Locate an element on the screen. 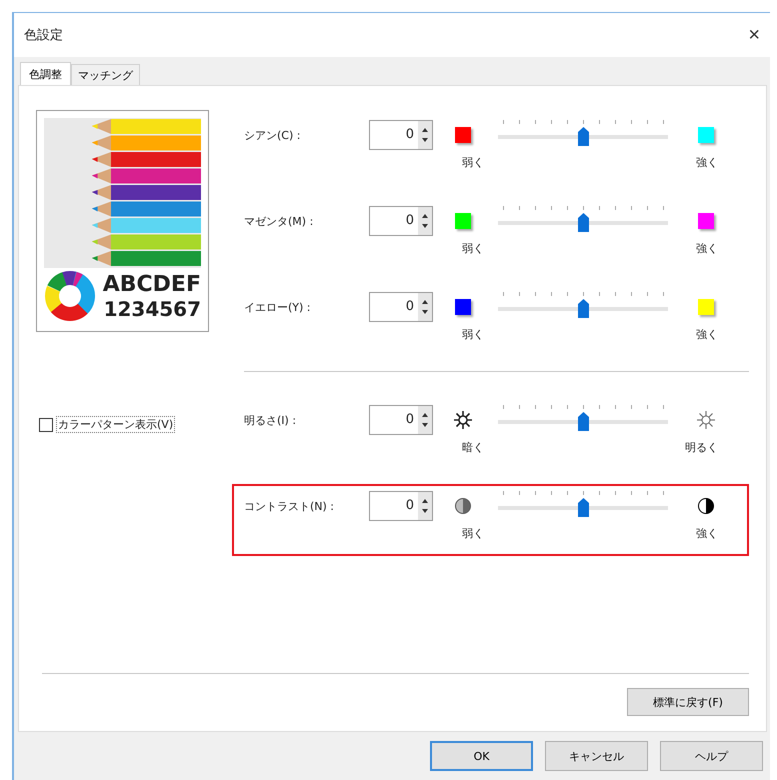 The image size is (777, 780). dialog-button: OK is located at coordinates (481, 756).